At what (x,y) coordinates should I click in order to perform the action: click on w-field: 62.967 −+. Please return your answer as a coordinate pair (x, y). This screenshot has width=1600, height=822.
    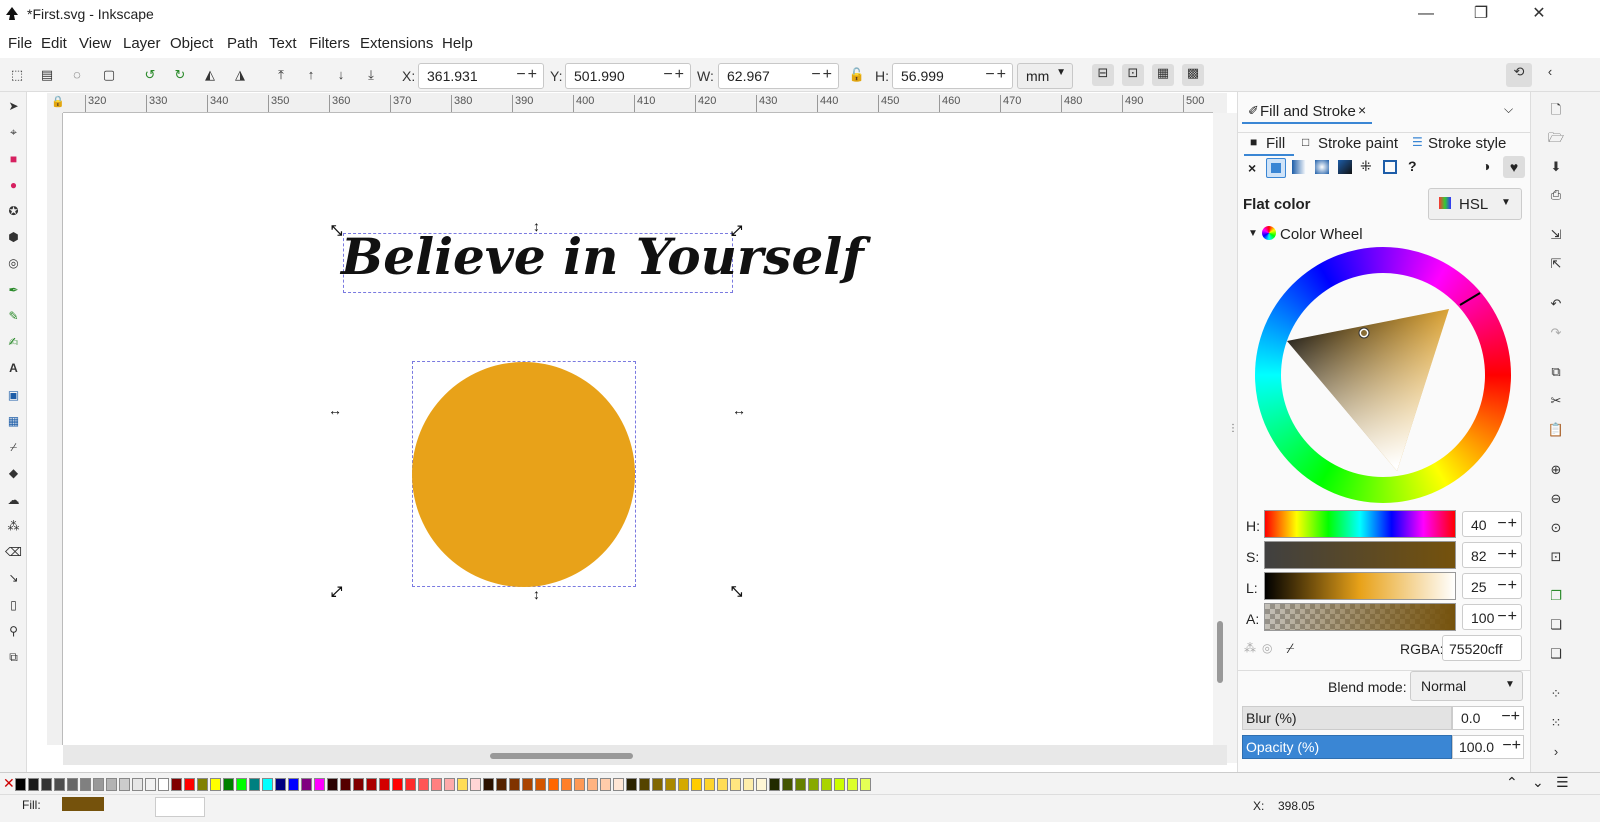
    Looking at the image, I should click on (778, 76).